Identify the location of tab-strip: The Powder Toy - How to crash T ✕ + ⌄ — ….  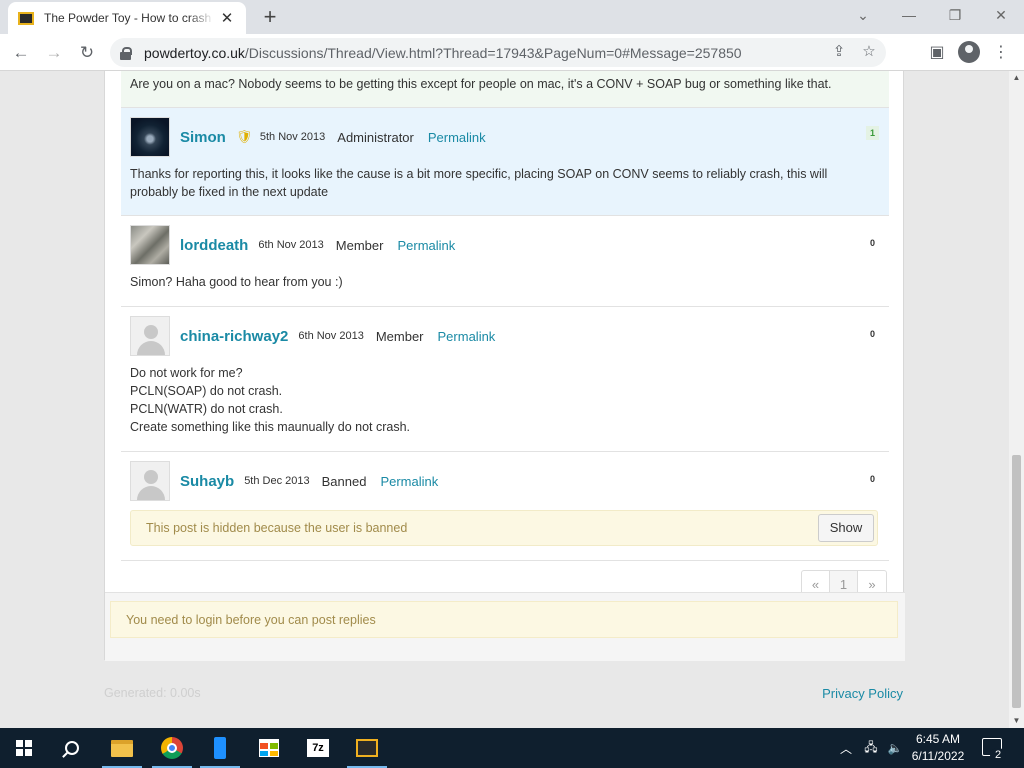
(512, 17).